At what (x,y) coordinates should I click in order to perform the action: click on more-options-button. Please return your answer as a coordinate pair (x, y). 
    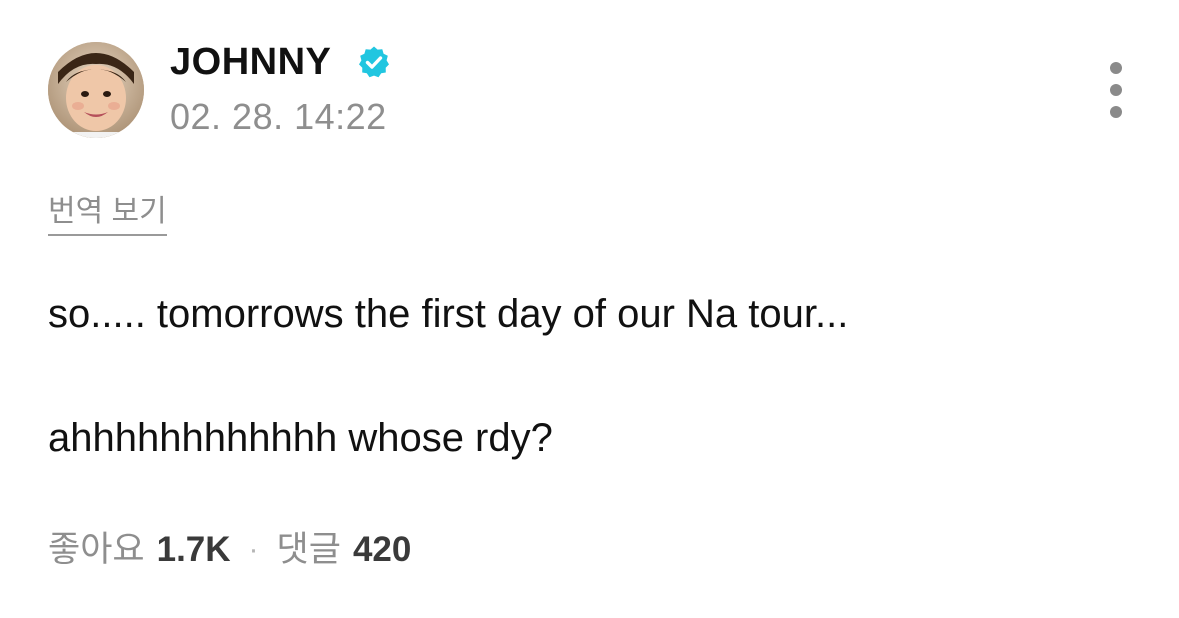
    Looking at the image, I should click on (1116, 90).